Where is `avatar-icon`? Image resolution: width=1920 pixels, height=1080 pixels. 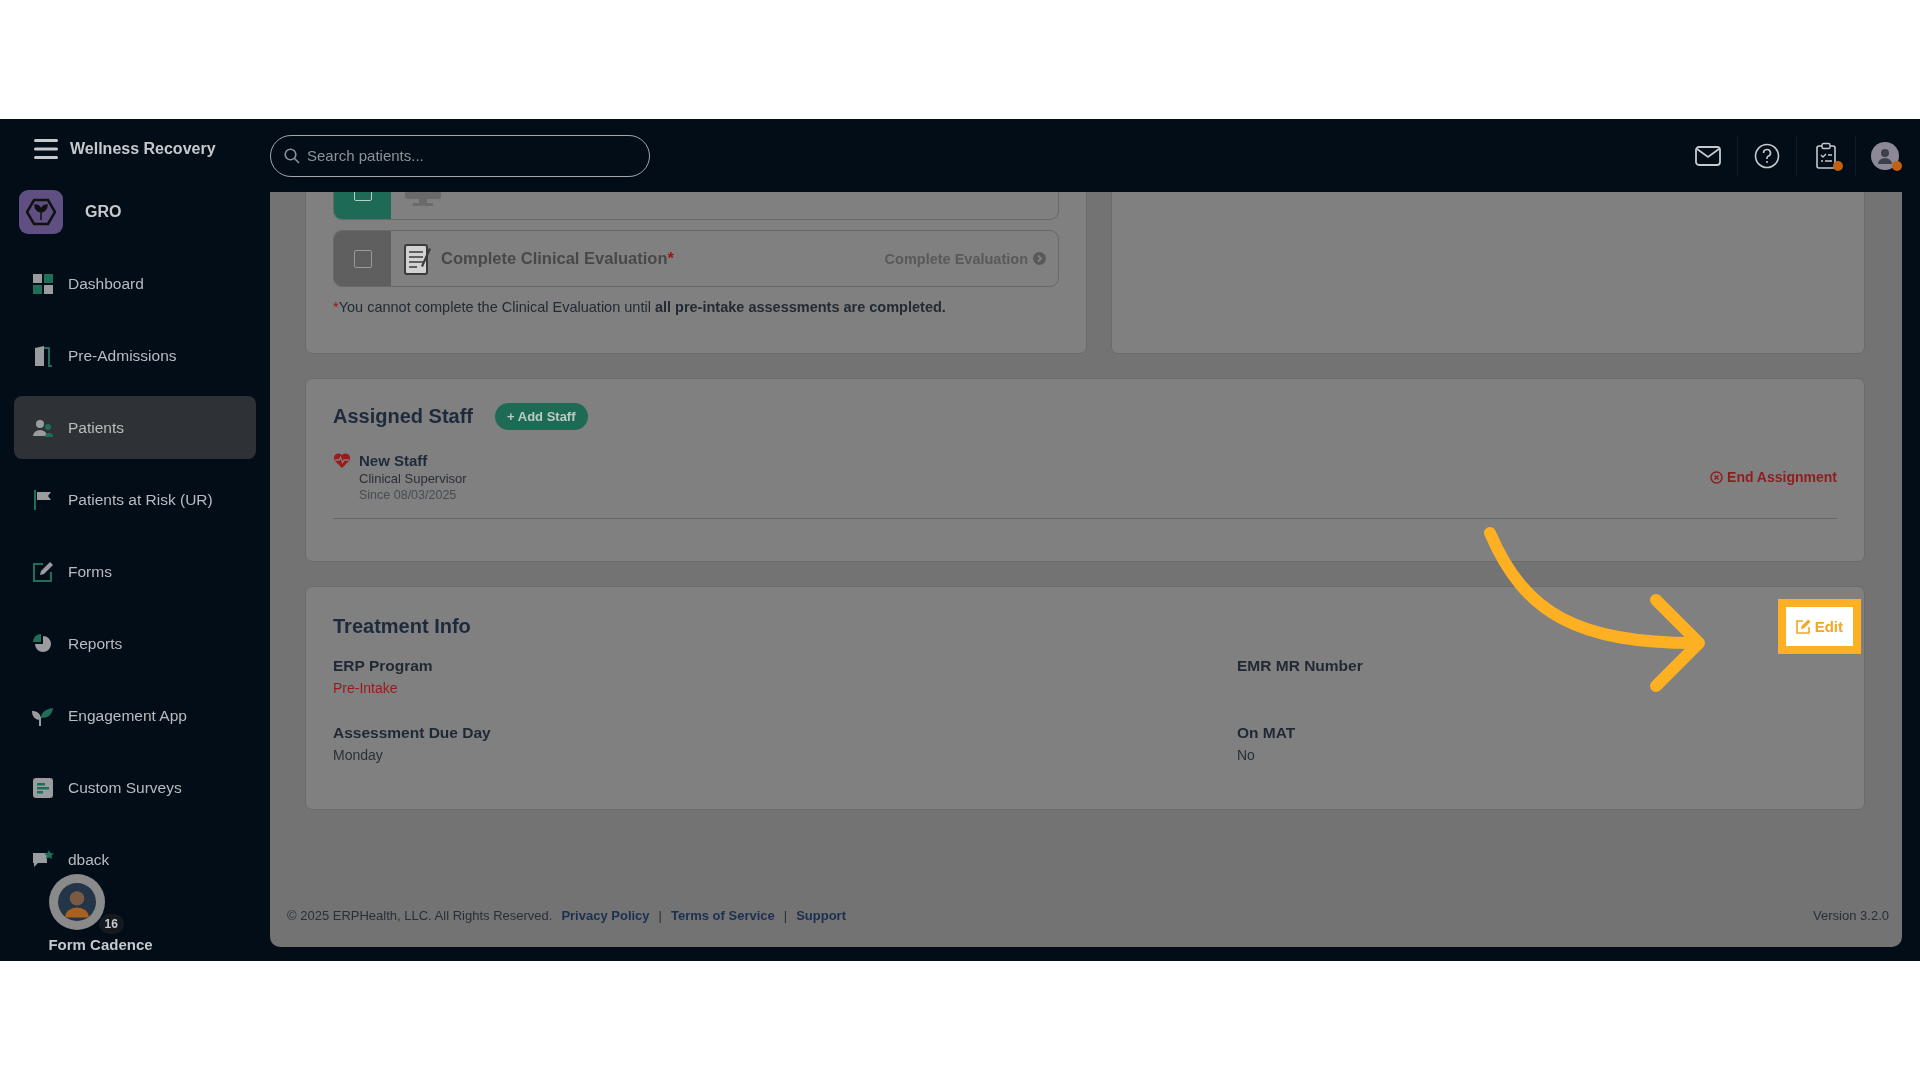 avatar-icon is located at coordinates (76, 902).